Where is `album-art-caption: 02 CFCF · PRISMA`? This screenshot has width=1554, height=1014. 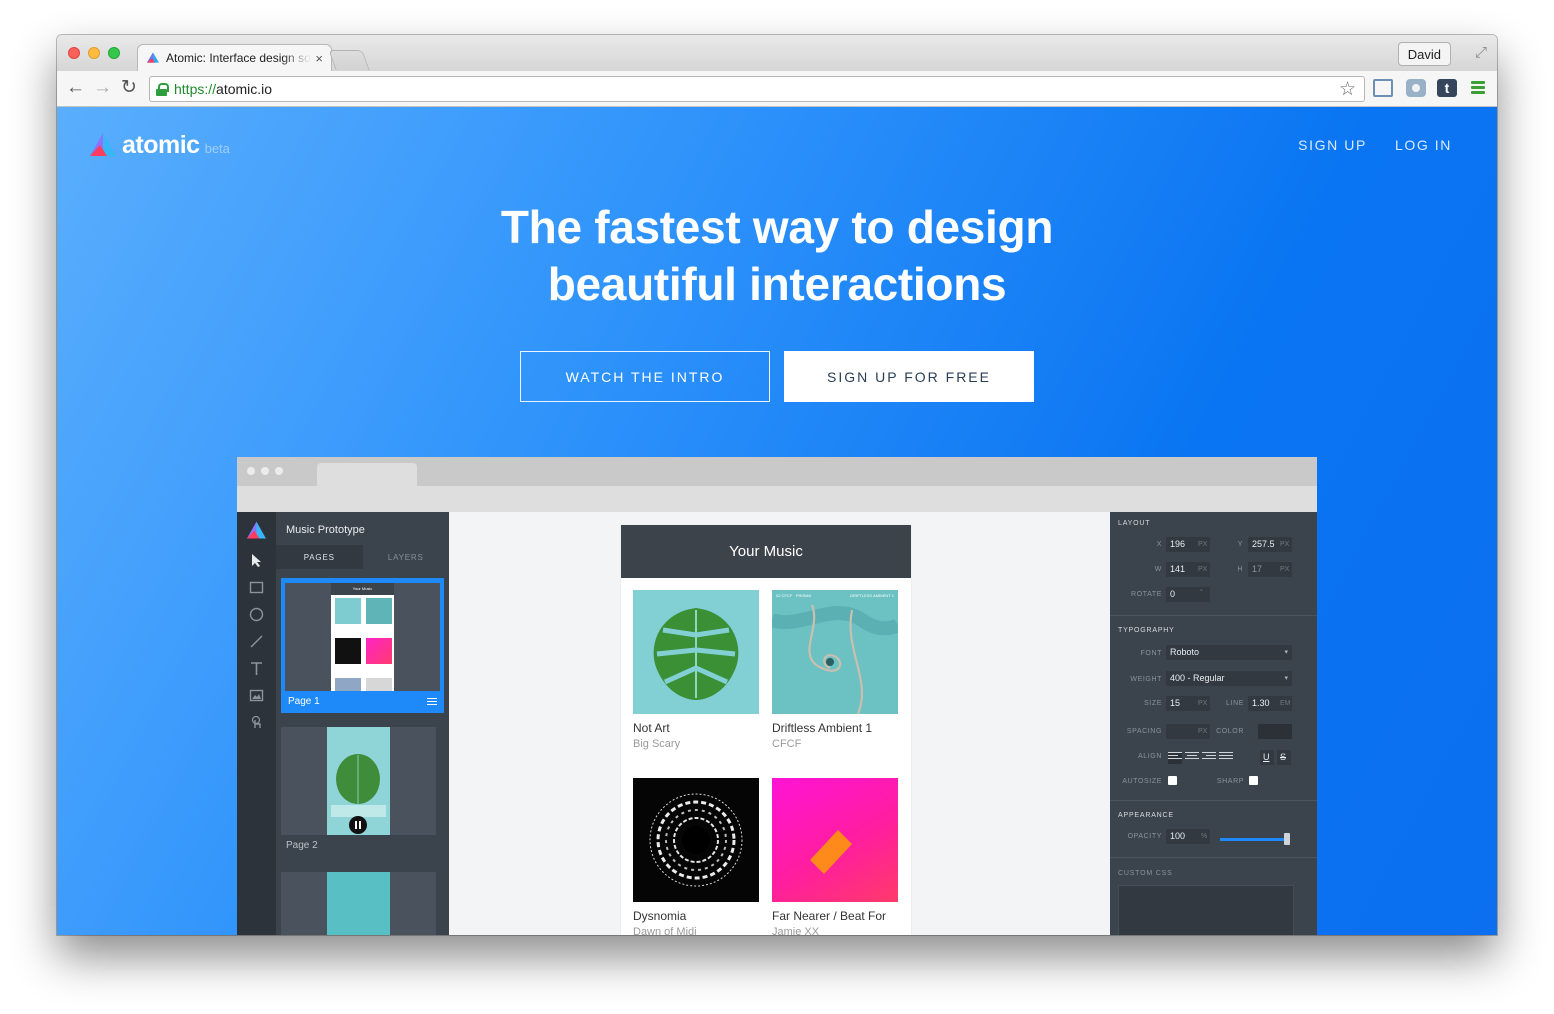 album-art-caption: 02 CFCF · PRISMA is located at coordinates (794, 595).